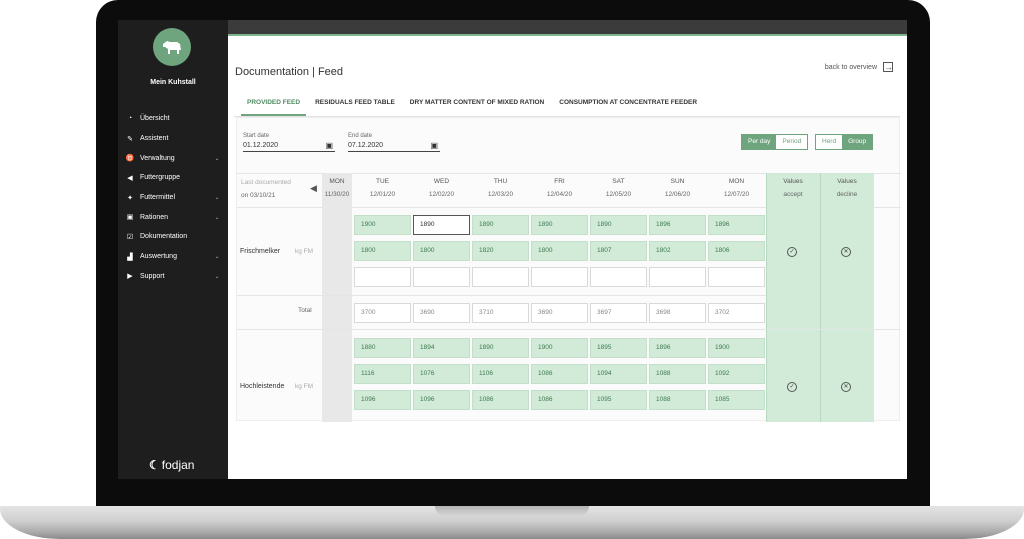 The image size is (1024, 539). Describe the element at coordinates (736, 251) in the screenshot. I see `feed-value-input: 1806` at that location.